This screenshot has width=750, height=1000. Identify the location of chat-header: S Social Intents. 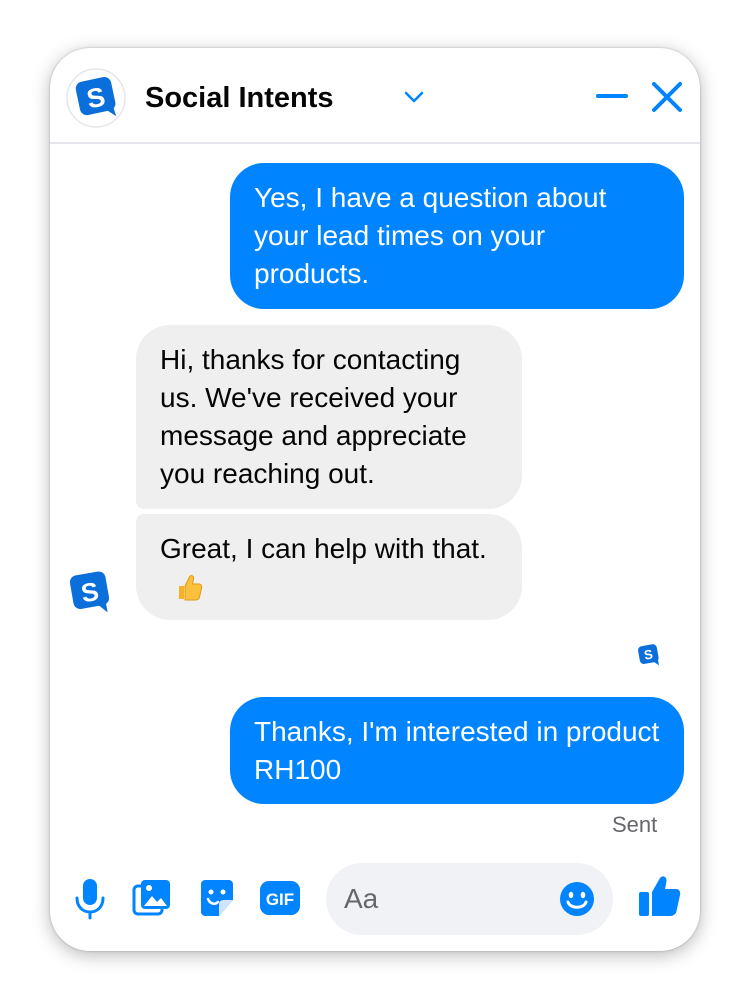
(375, 96).